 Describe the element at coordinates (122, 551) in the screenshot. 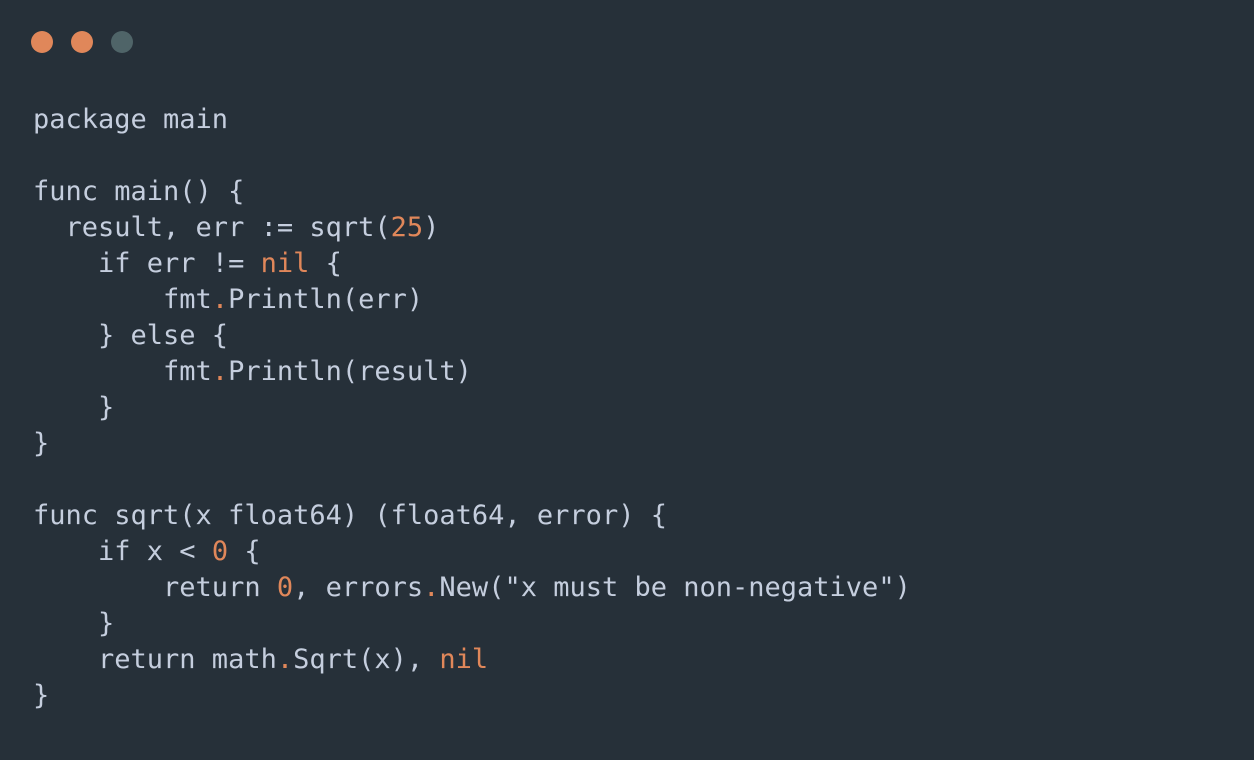

I see `code-token: if x <` at that location.